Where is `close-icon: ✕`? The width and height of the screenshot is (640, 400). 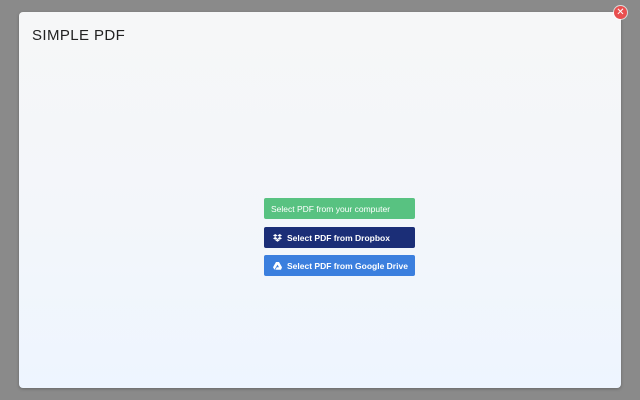 close-icon: ✕ is located at coordinates (620, 12).